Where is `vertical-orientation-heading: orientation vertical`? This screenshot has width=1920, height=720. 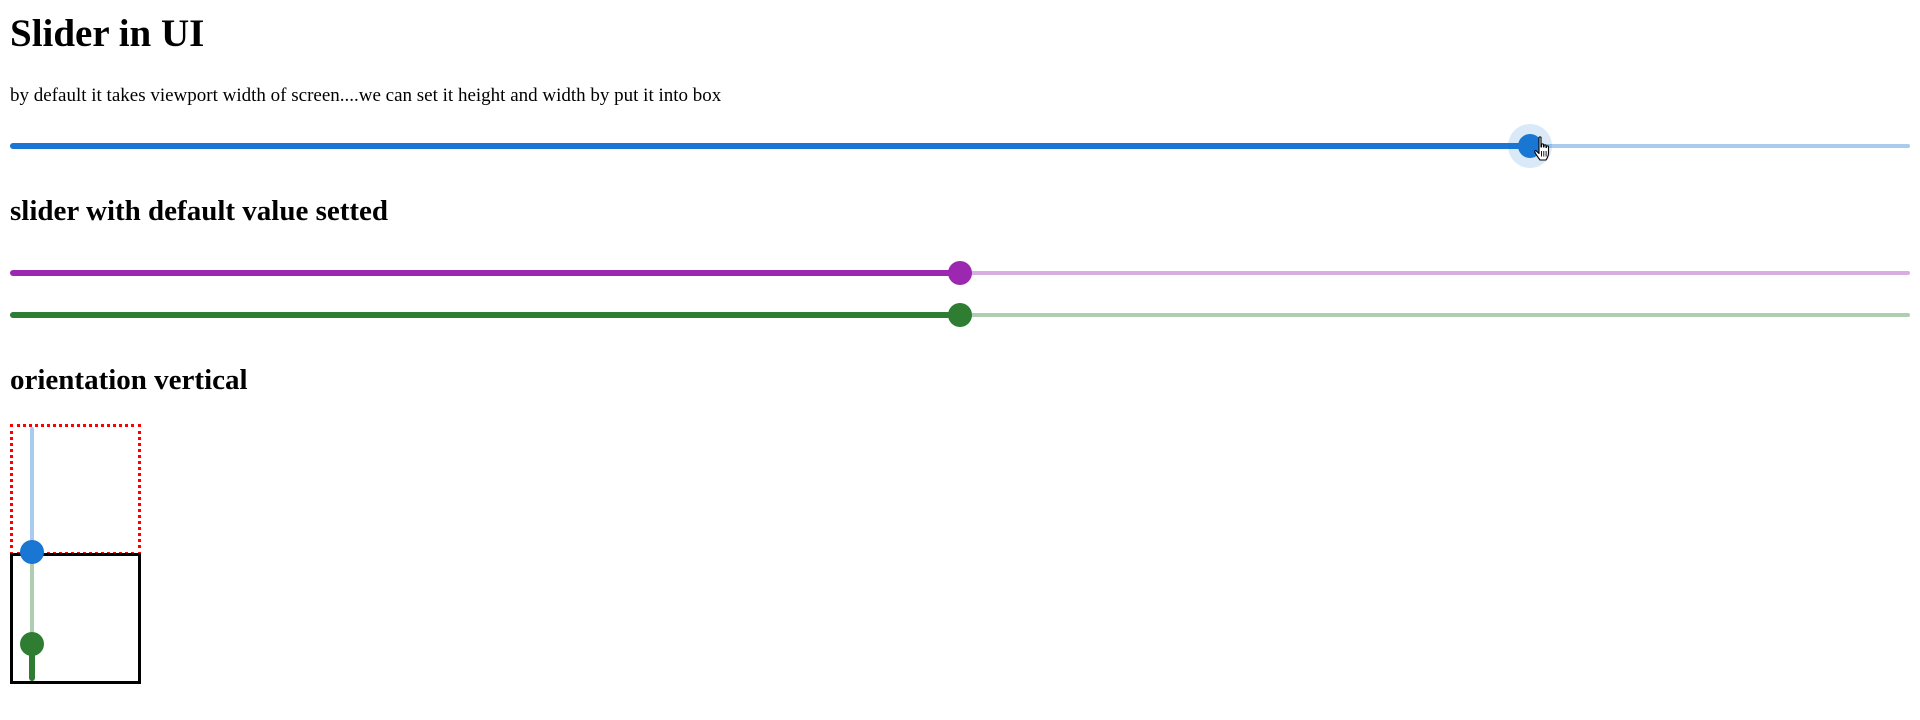 vertical-orientation-heading: orientation vertical is located at coordinates (129, 380).